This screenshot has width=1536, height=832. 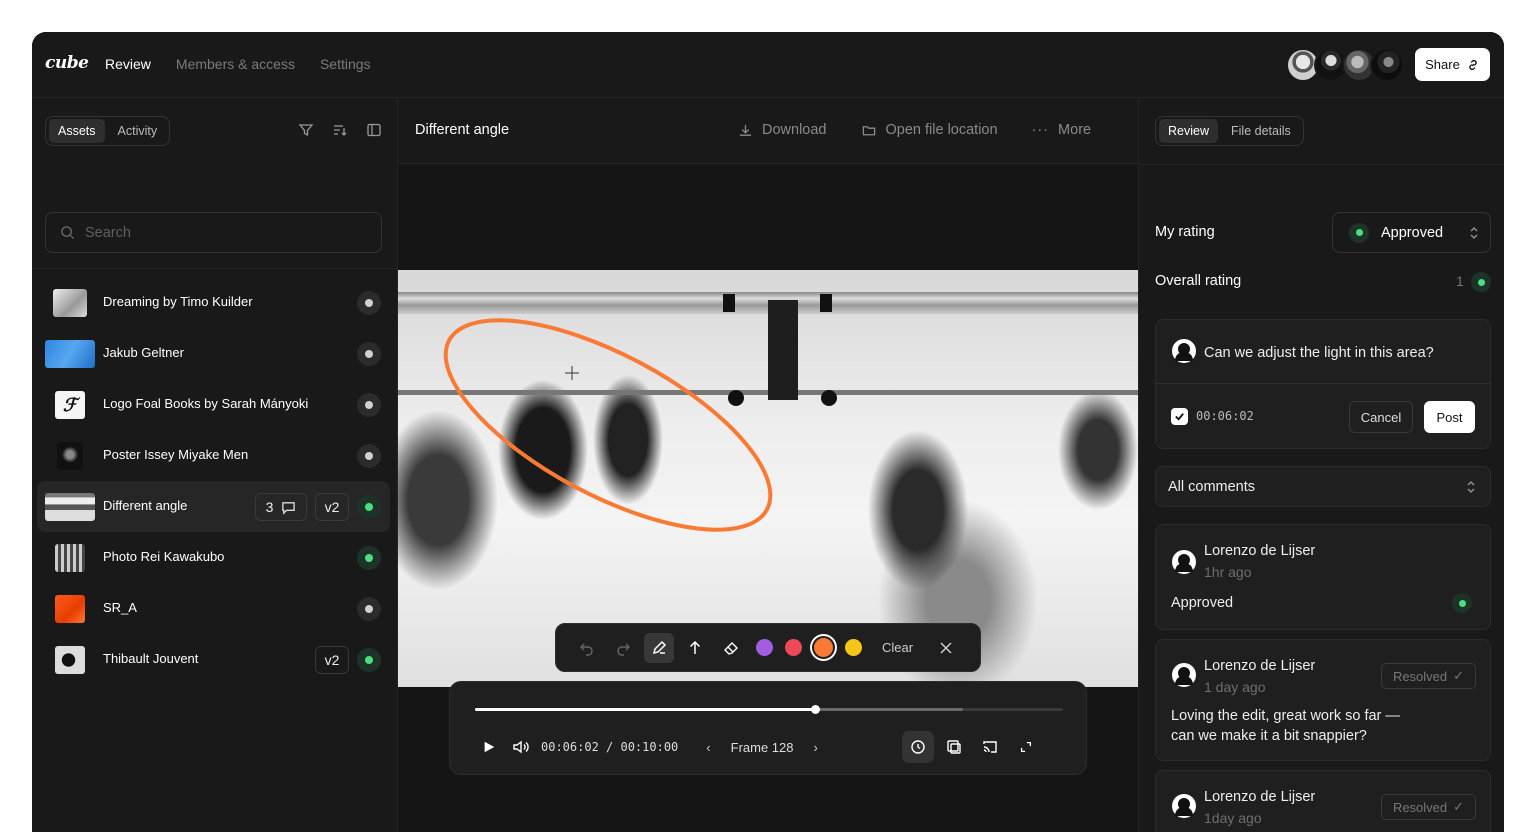 I want to click on asset-item: Photo Rei Kawakubo, so click(x=213, y=557).